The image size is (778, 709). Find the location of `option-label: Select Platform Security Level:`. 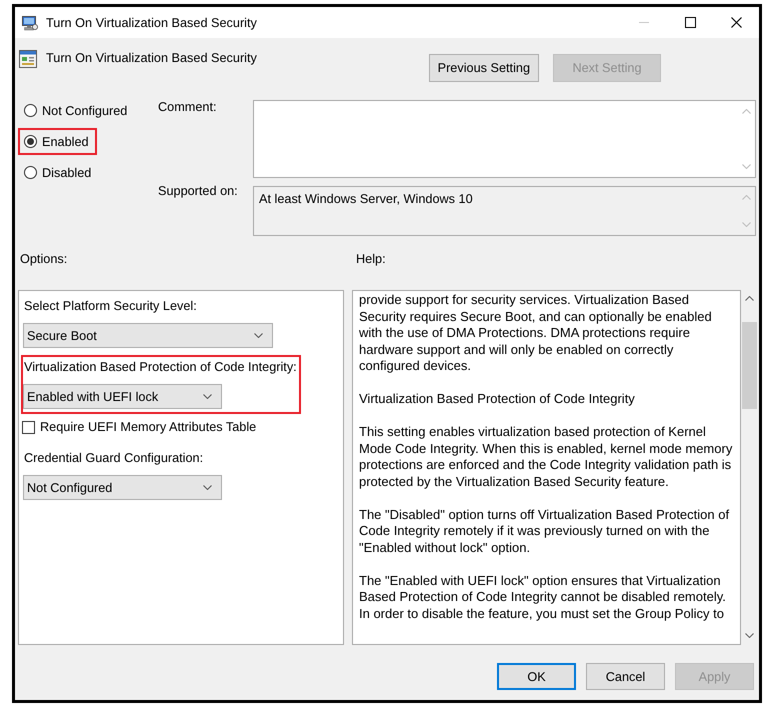

option-label: Select Platform Security Level: is located at coordinates (110, 306).